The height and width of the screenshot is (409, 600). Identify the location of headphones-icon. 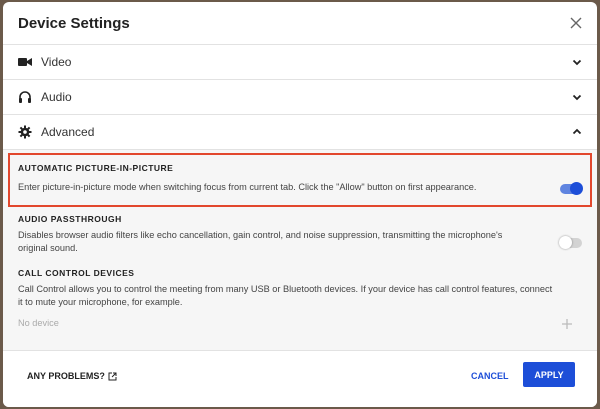
(25, 97).